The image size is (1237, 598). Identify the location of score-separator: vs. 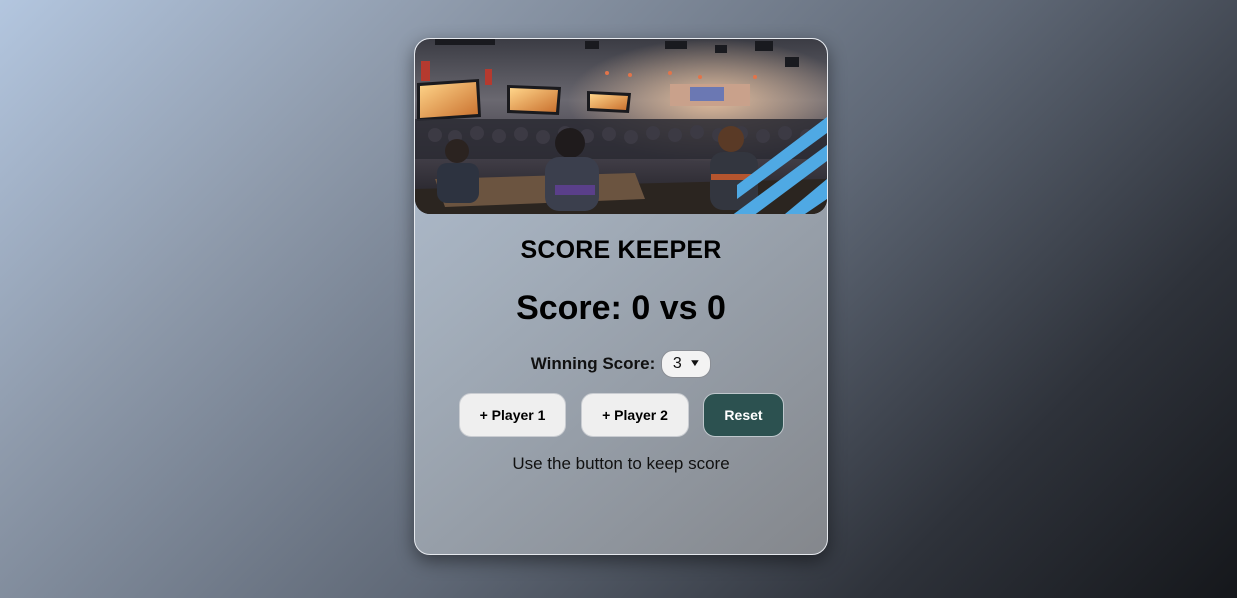
(678, 308).